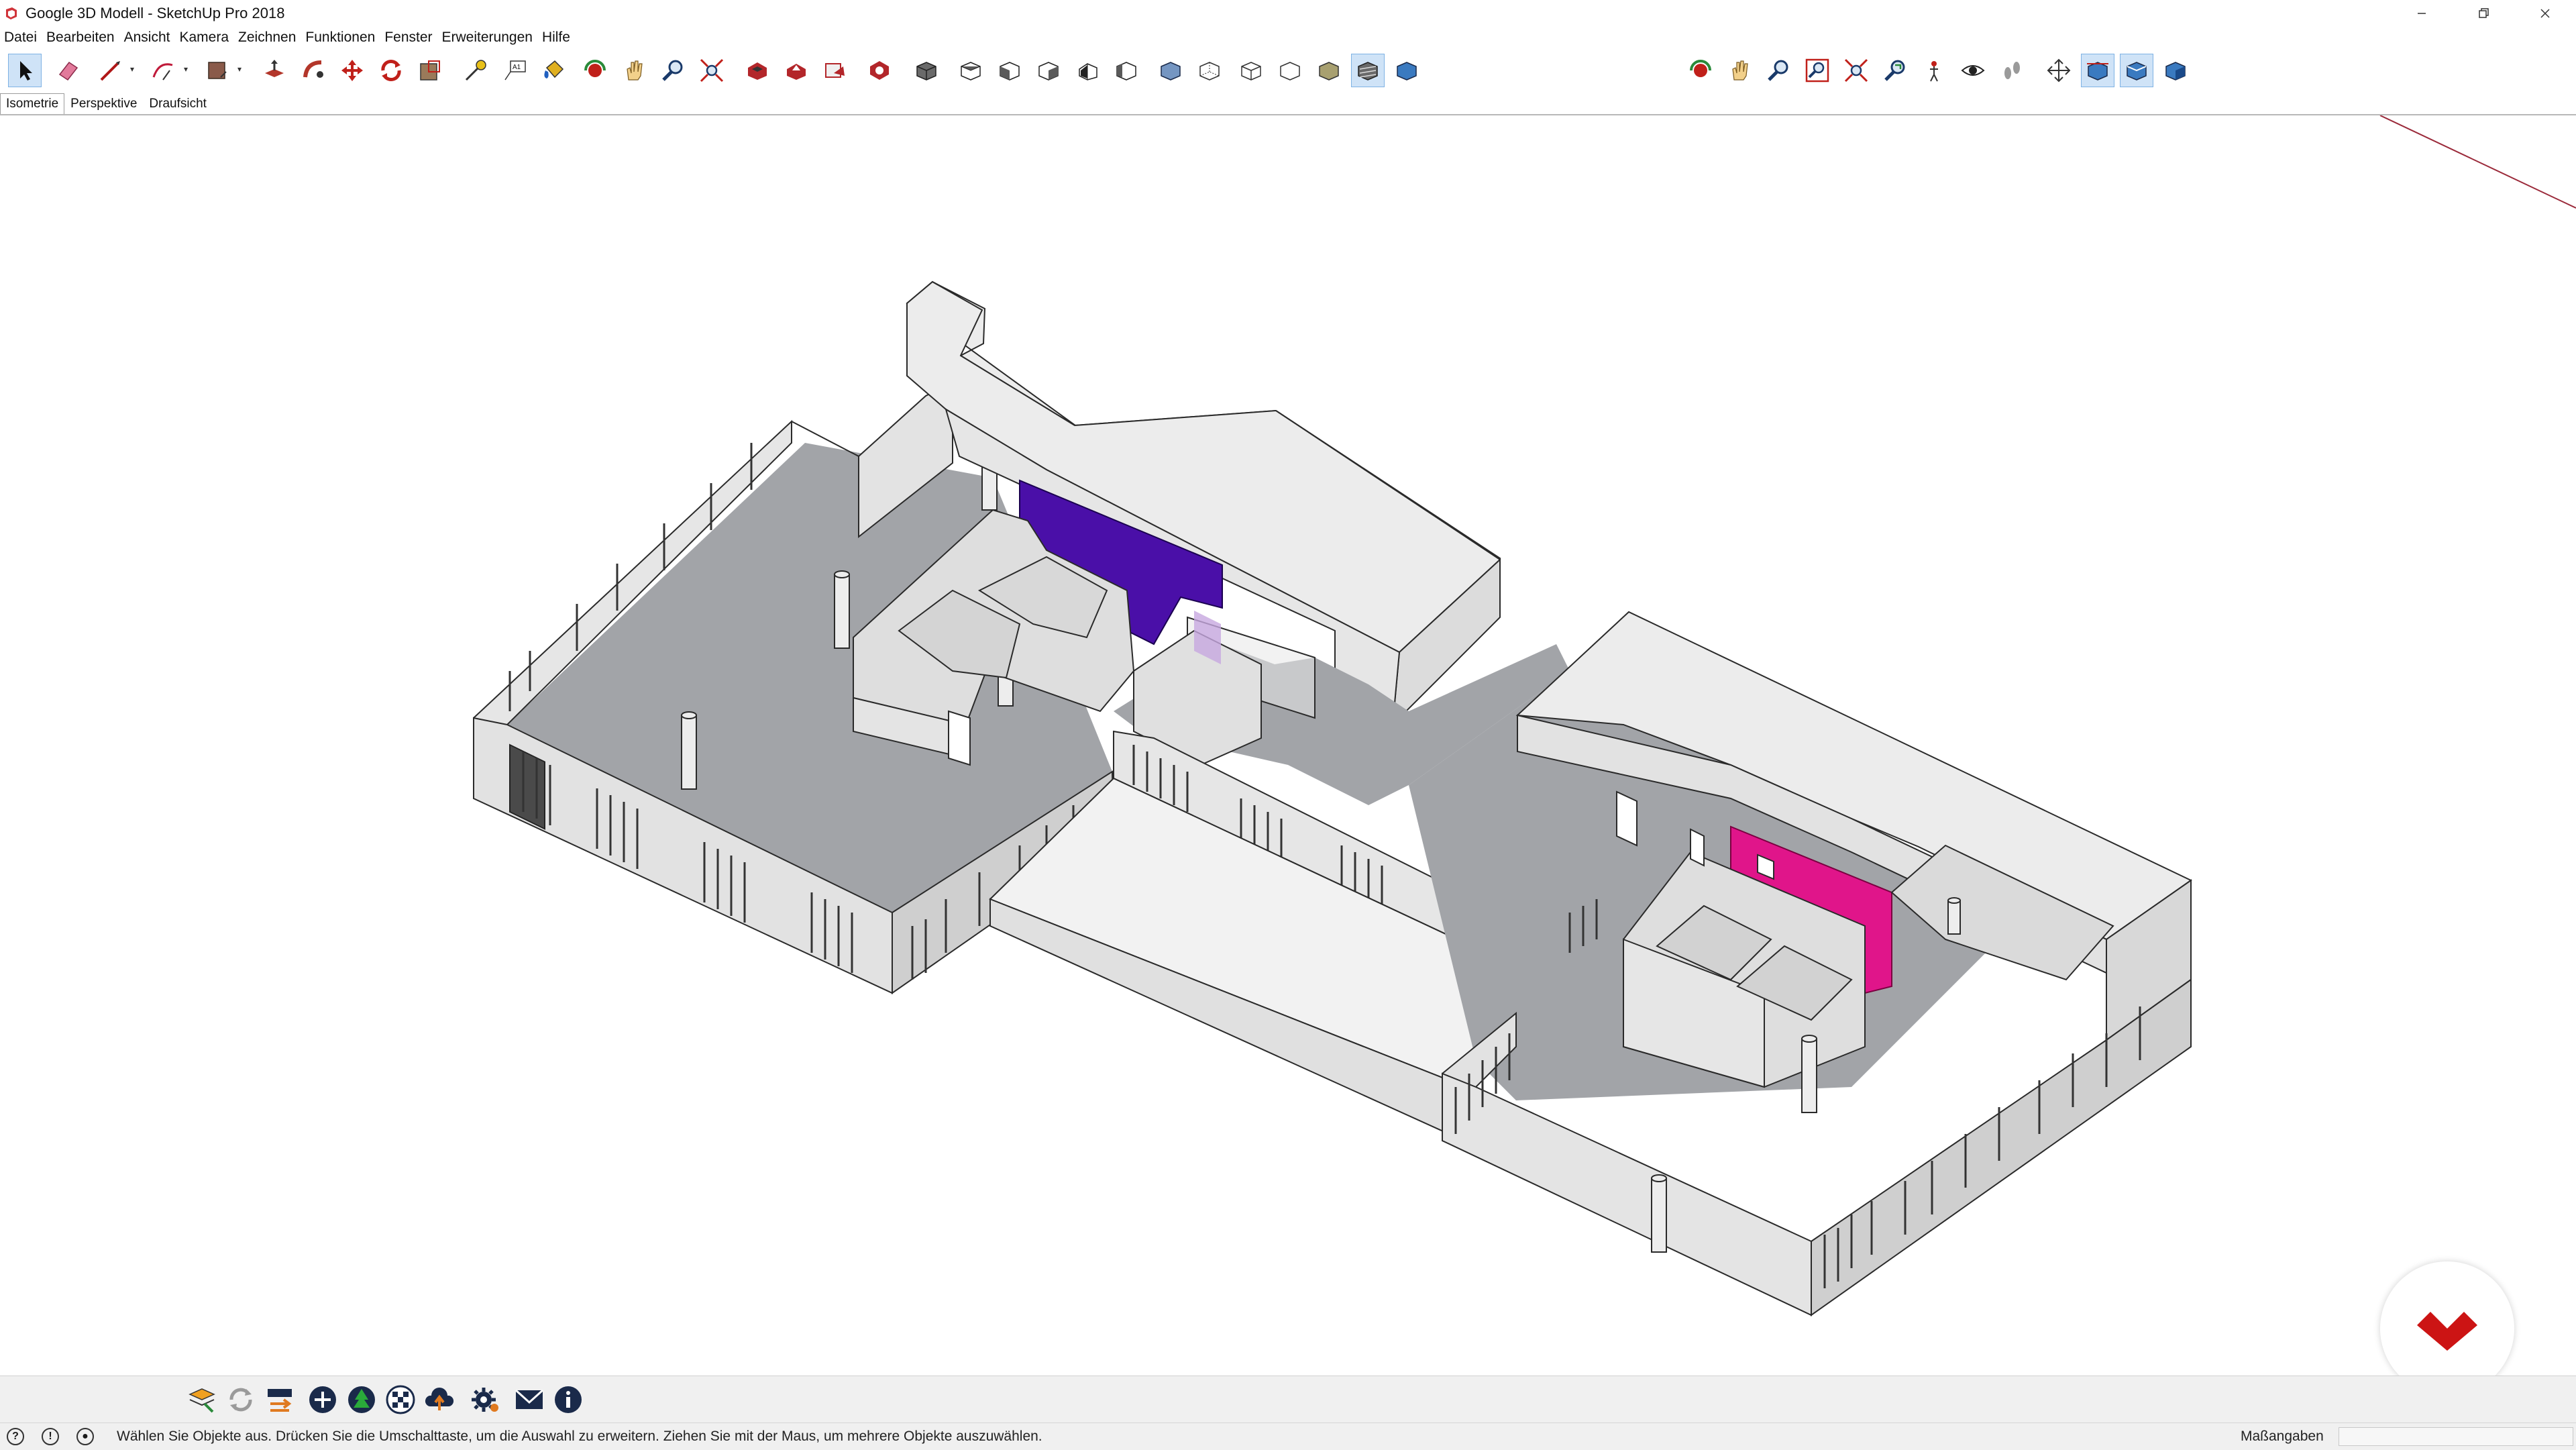  I want to click on top-view-button, so click(970, 70).